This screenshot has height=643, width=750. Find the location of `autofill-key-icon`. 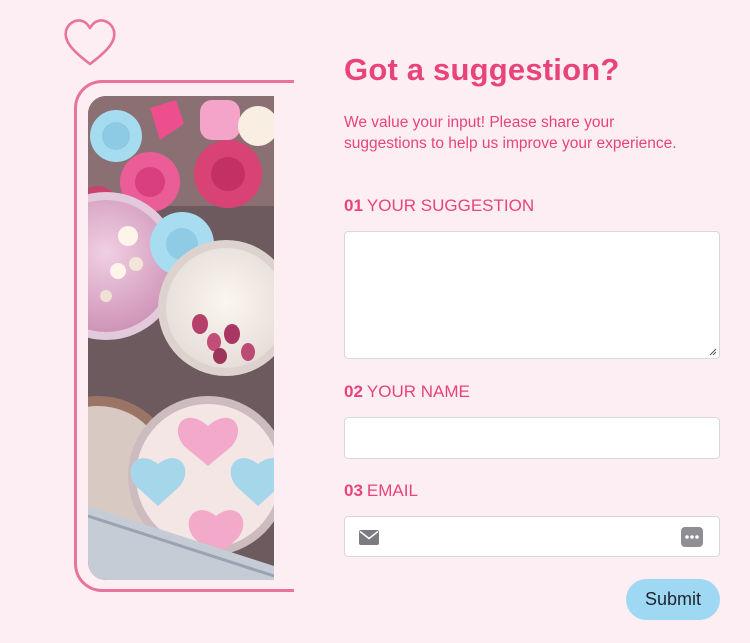

autofill-key-icon is located at coordinates (692, 537).